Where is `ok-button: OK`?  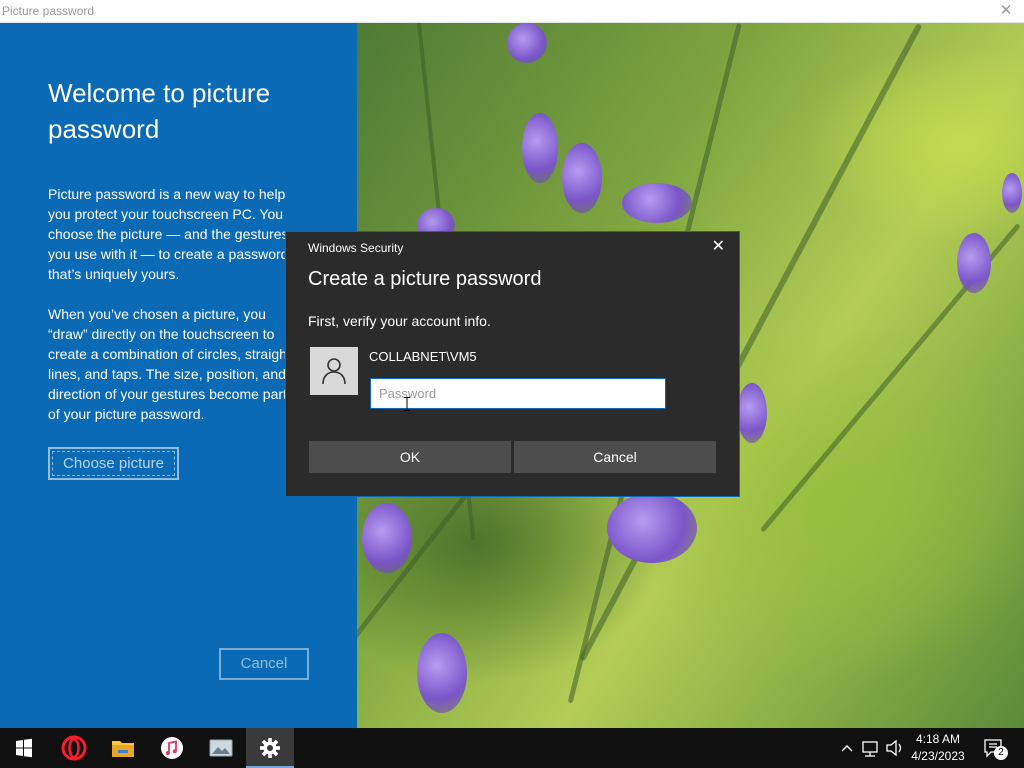
ok-button: OK is located at coordinates (410, 457).